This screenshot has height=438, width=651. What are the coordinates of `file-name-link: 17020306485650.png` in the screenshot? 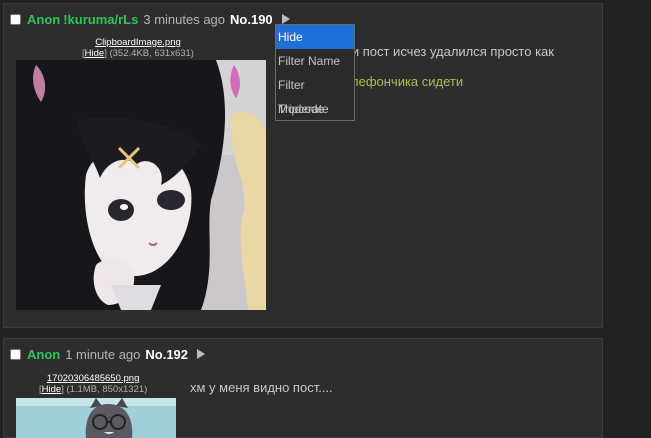 It's located at (93, 378).